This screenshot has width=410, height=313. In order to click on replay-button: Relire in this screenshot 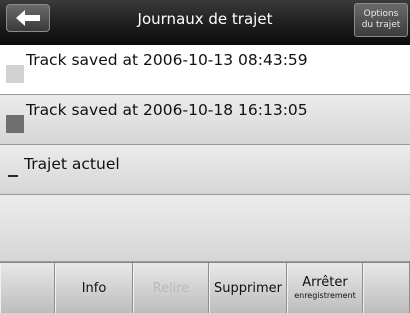, I will do `click(171, 288)`.